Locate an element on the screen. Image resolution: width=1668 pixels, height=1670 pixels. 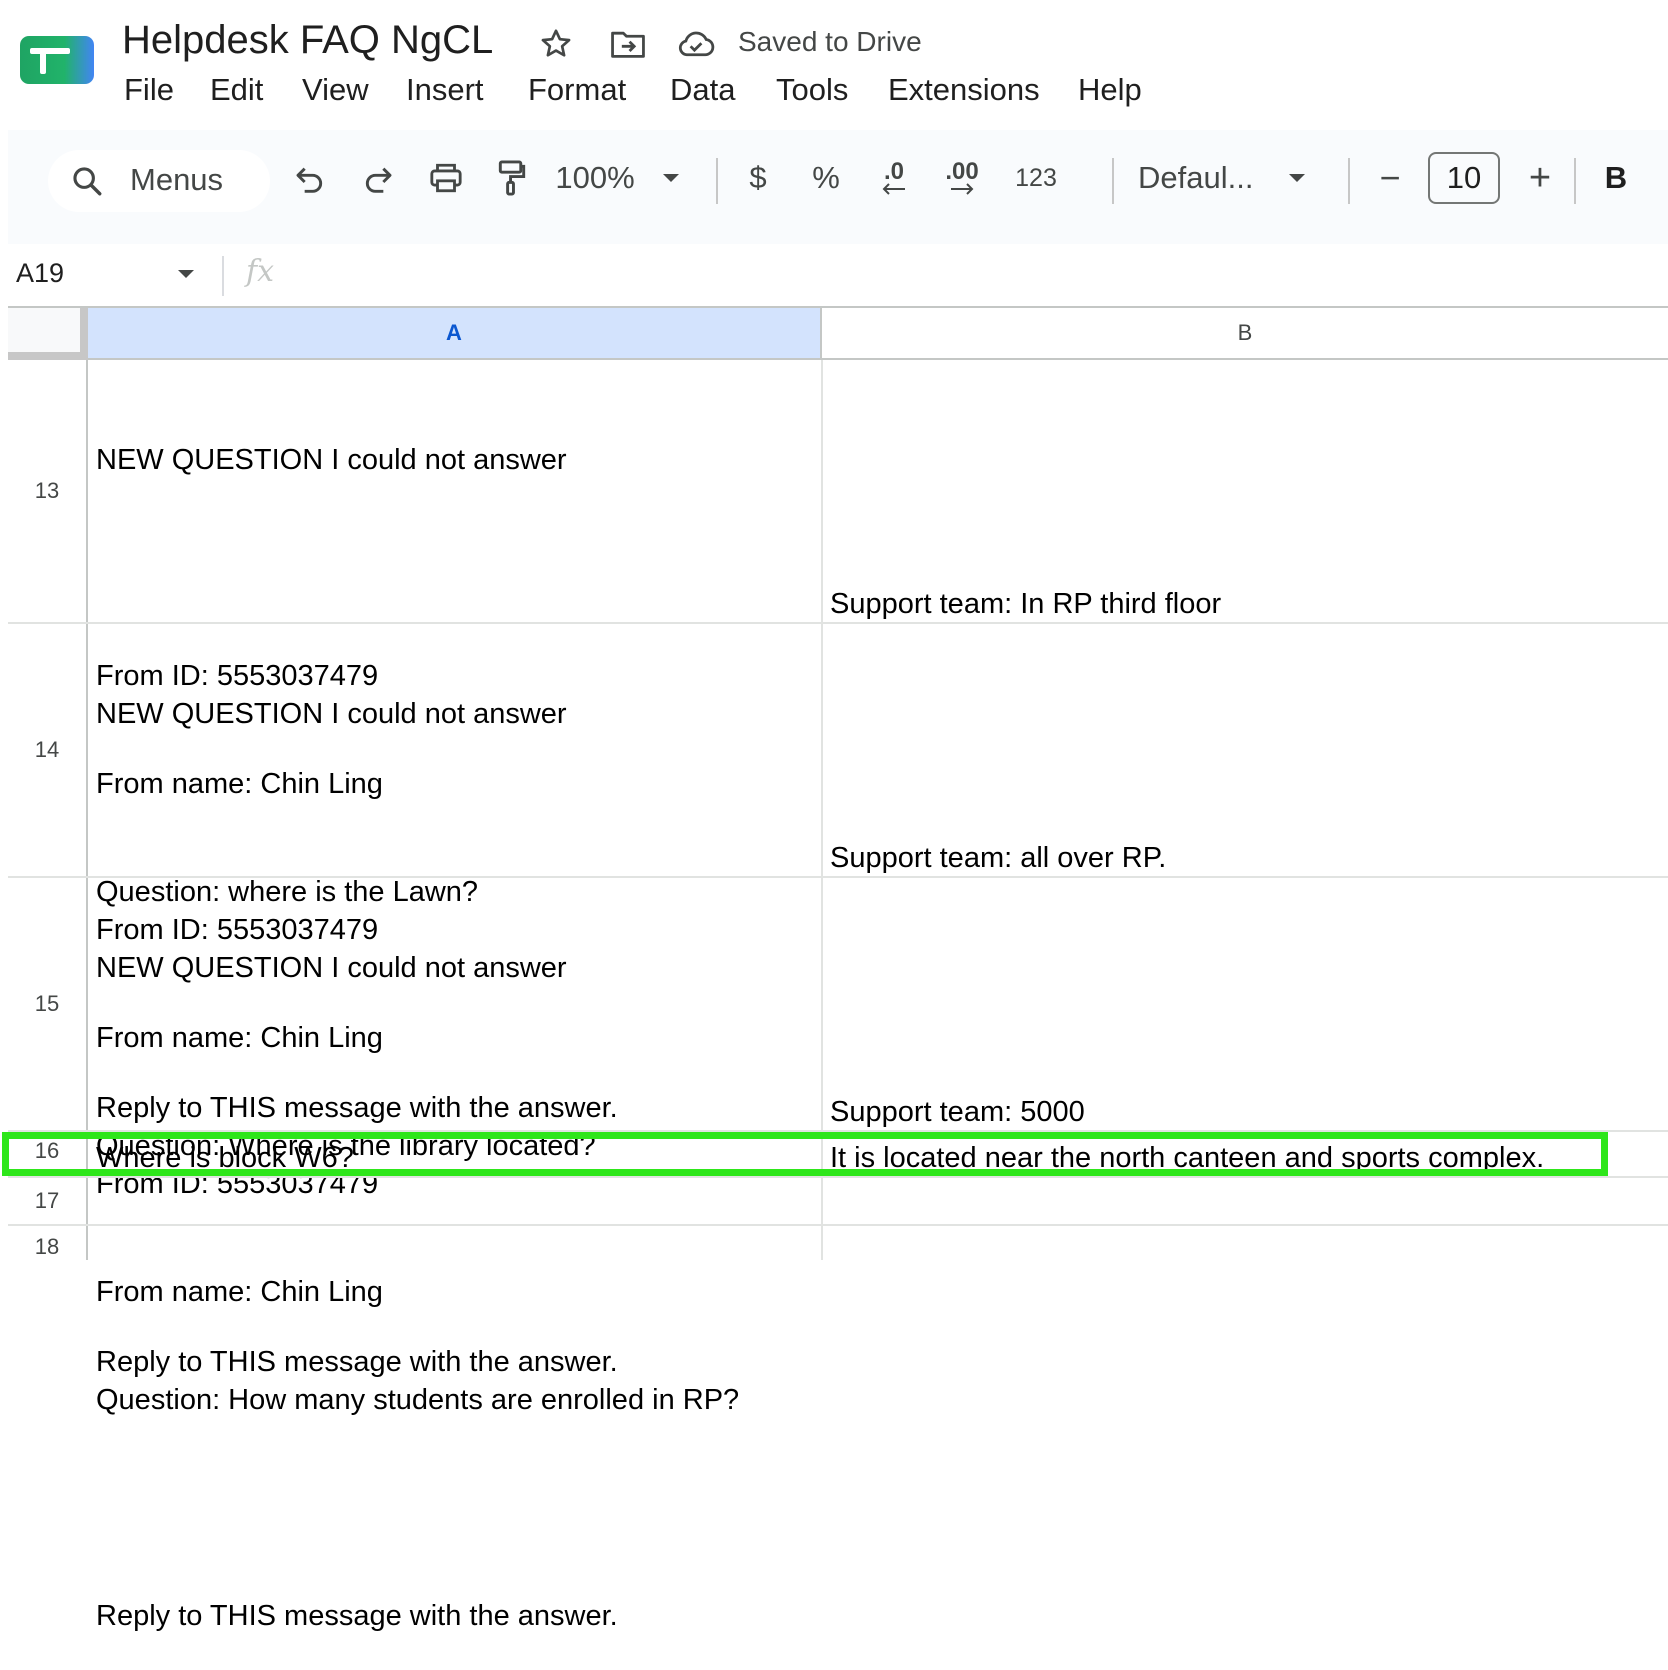
decrease-decimal-label: .0 is located at coordinates (893, 171).